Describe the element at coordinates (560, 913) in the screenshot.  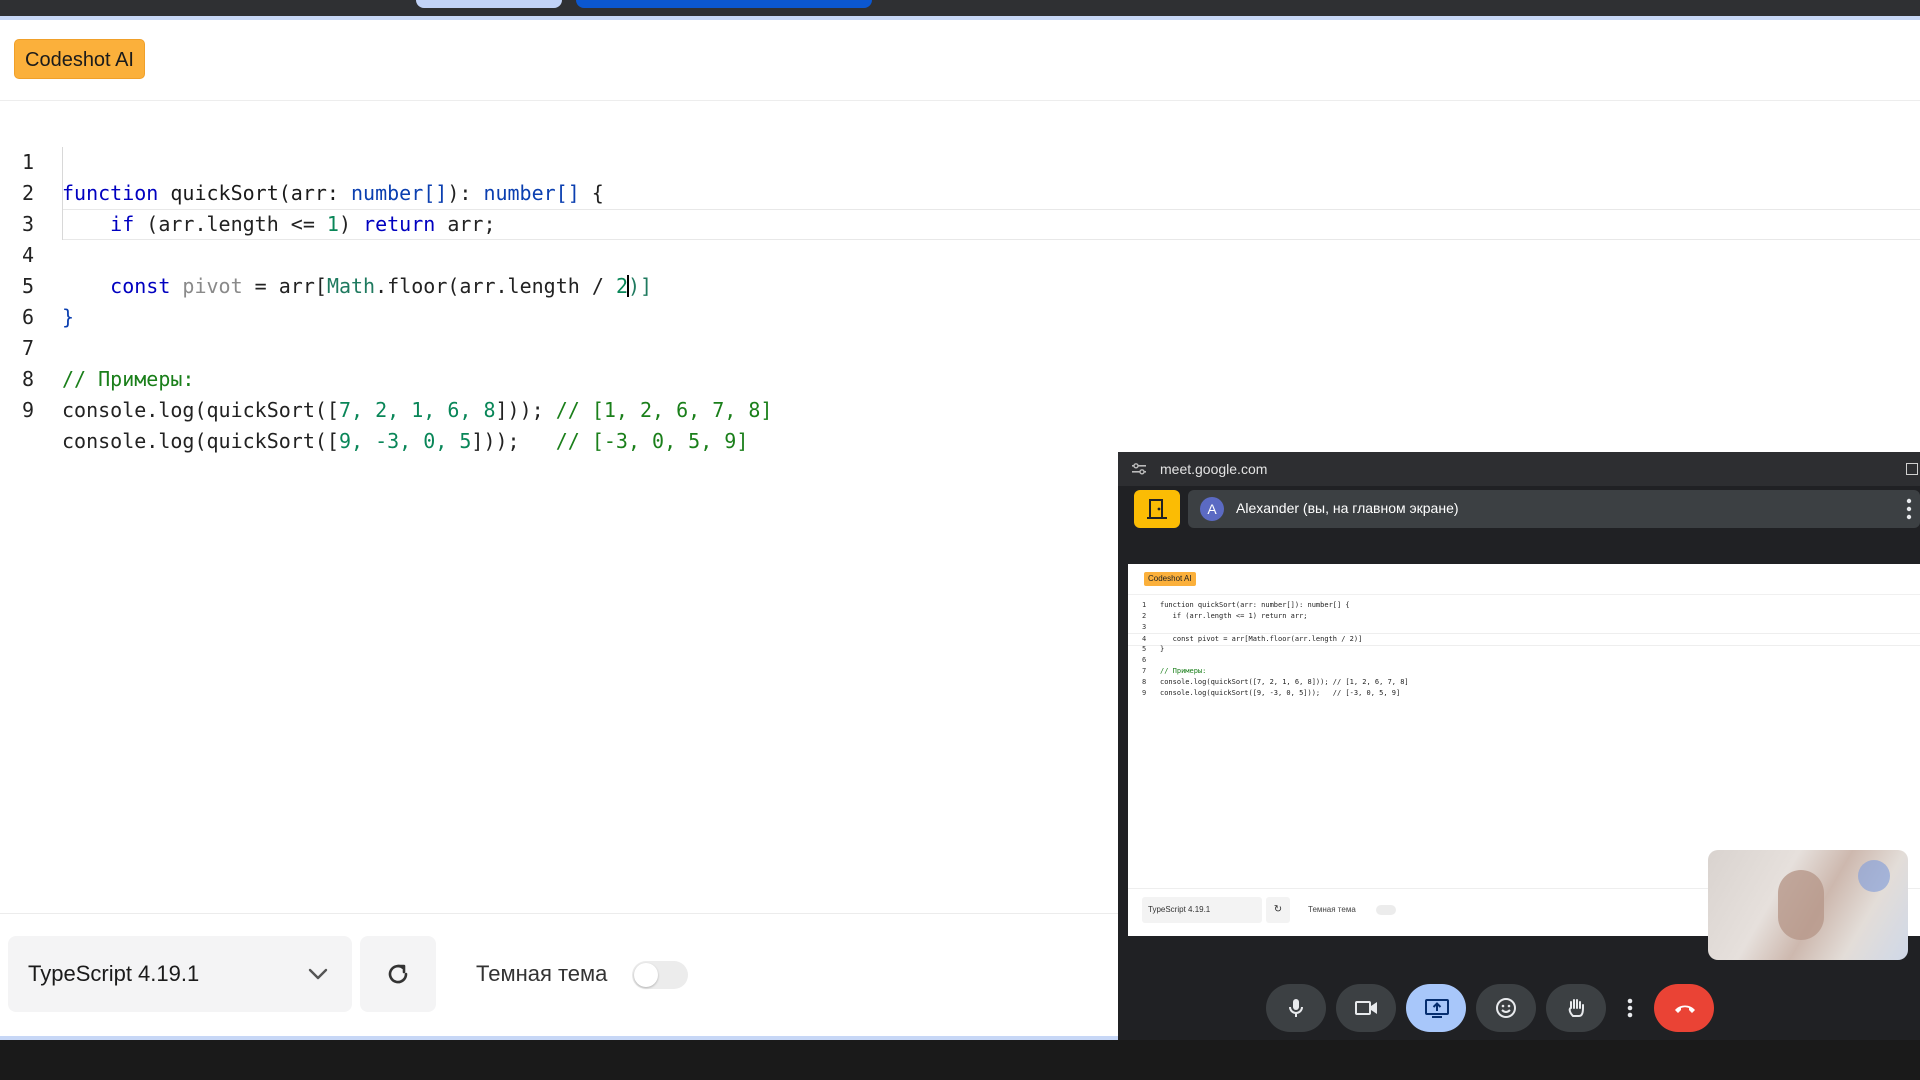
I see `toolbar-divider` at that location.